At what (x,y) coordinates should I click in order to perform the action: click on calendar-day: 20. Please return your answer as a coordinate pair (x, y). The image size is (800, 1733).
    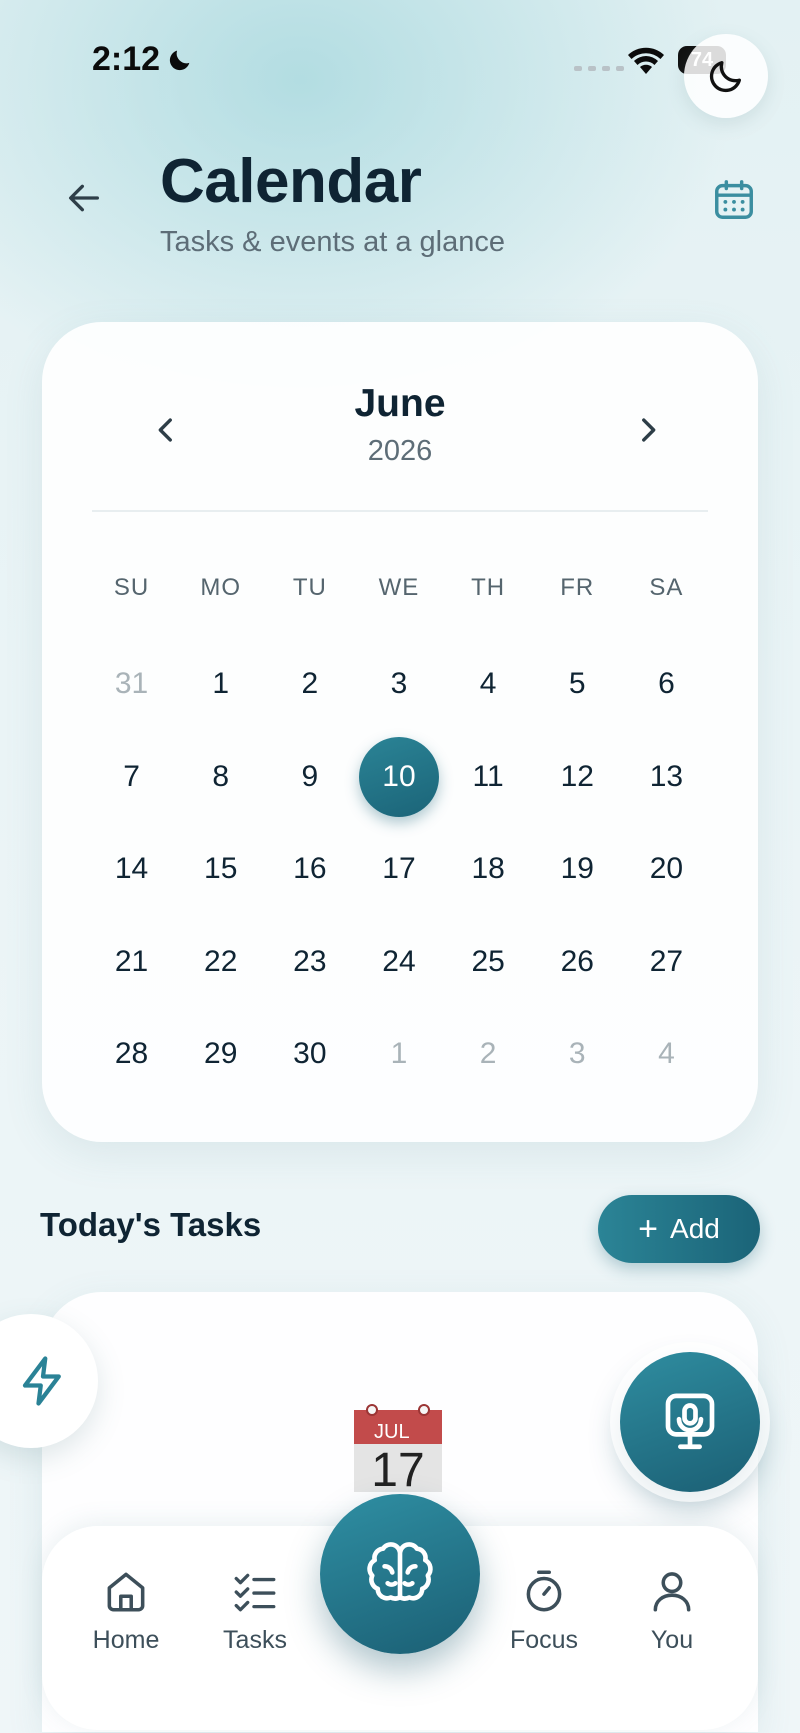
    Looking at the image, I should click on (666, 869).